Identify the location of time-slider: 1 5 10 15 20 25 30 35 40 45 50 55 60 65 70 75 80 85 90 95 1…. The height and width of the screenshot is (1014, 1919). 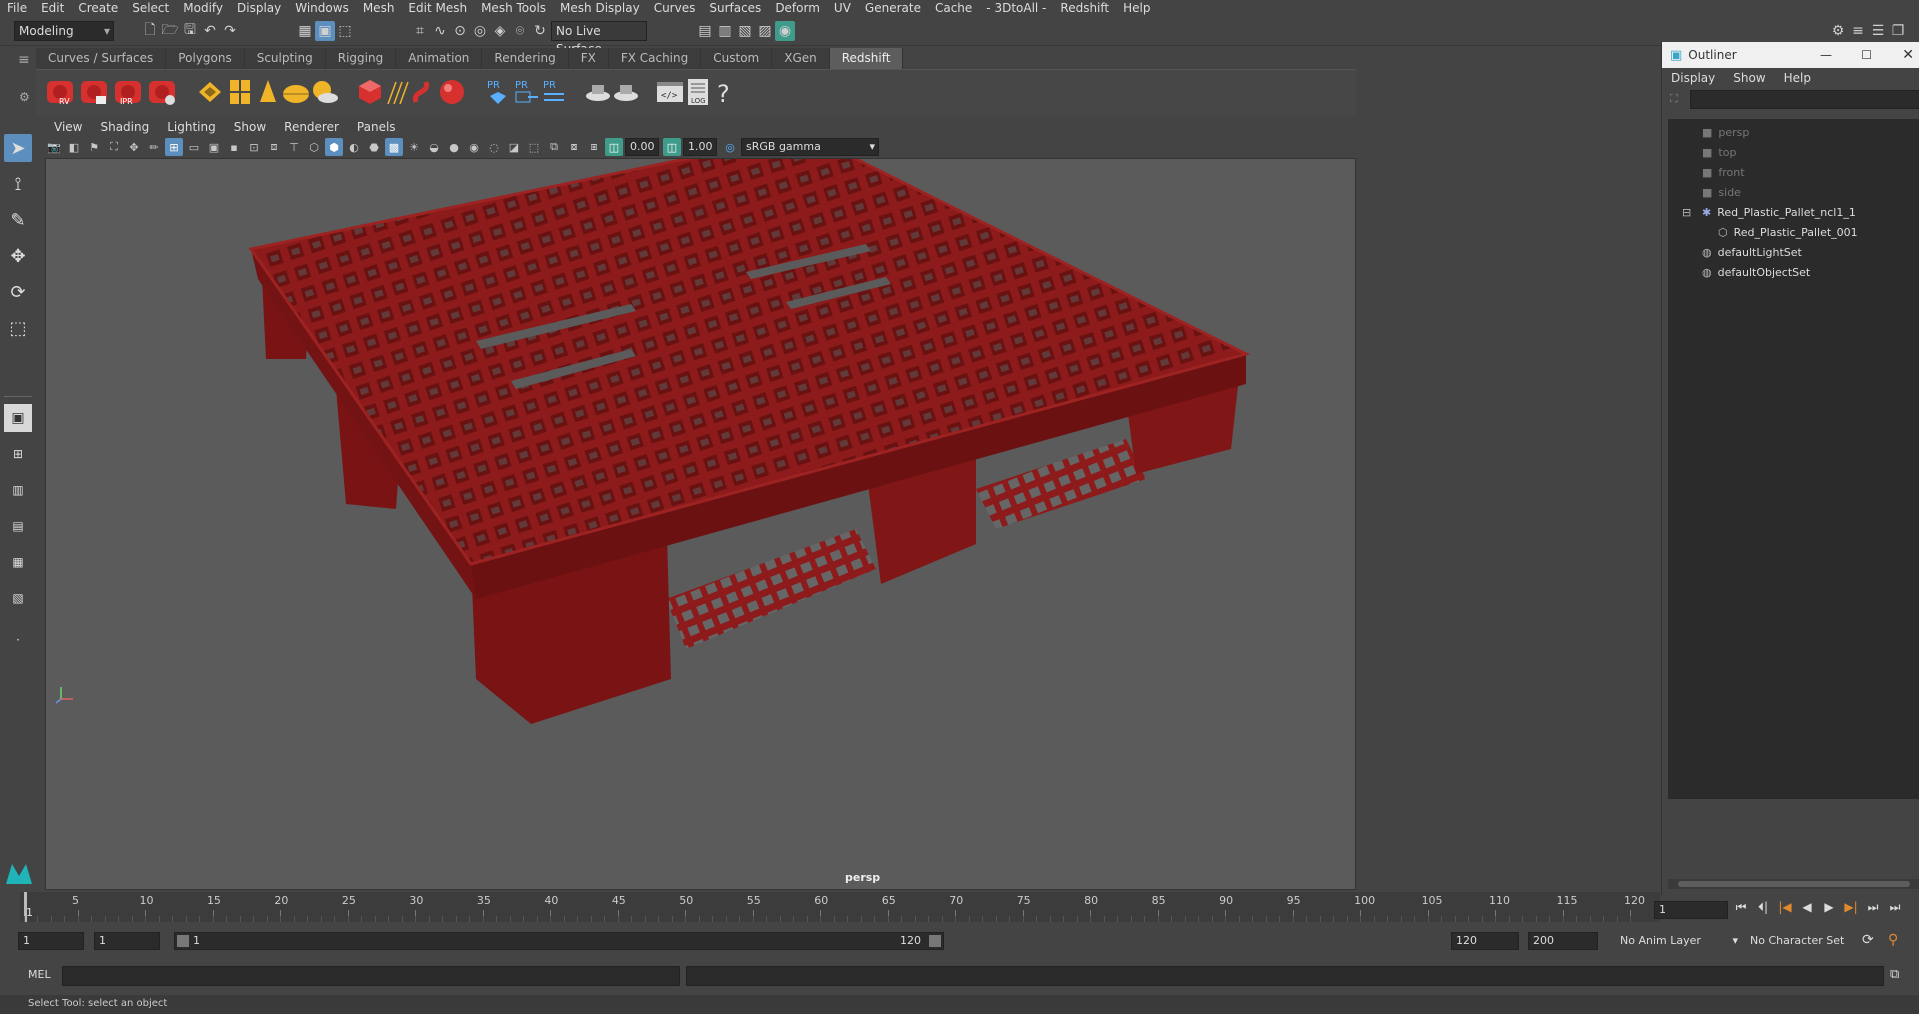
(840, 907).